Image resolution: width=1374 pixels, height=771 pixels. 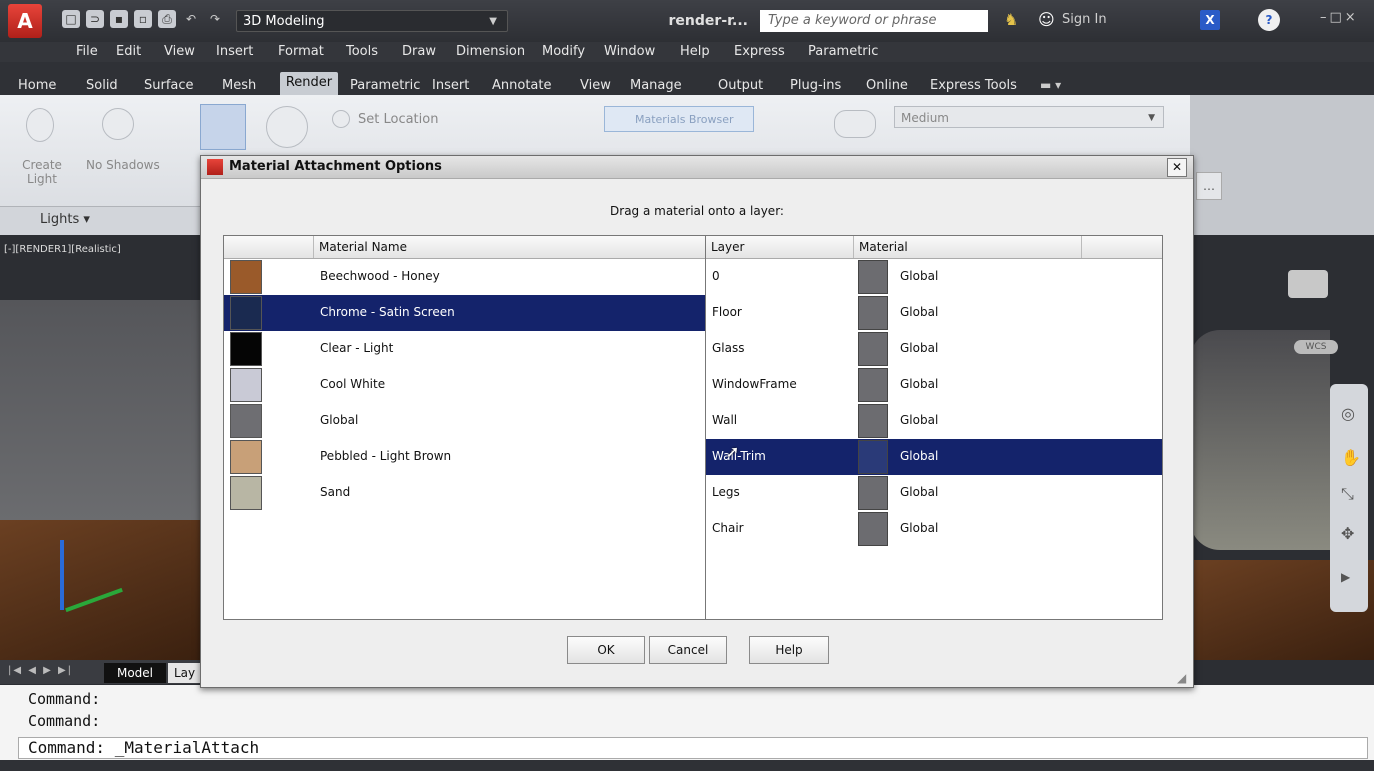 I want to click on ribbon-toggle-icon: ▬ ▾, so click(x=1050, y=85).